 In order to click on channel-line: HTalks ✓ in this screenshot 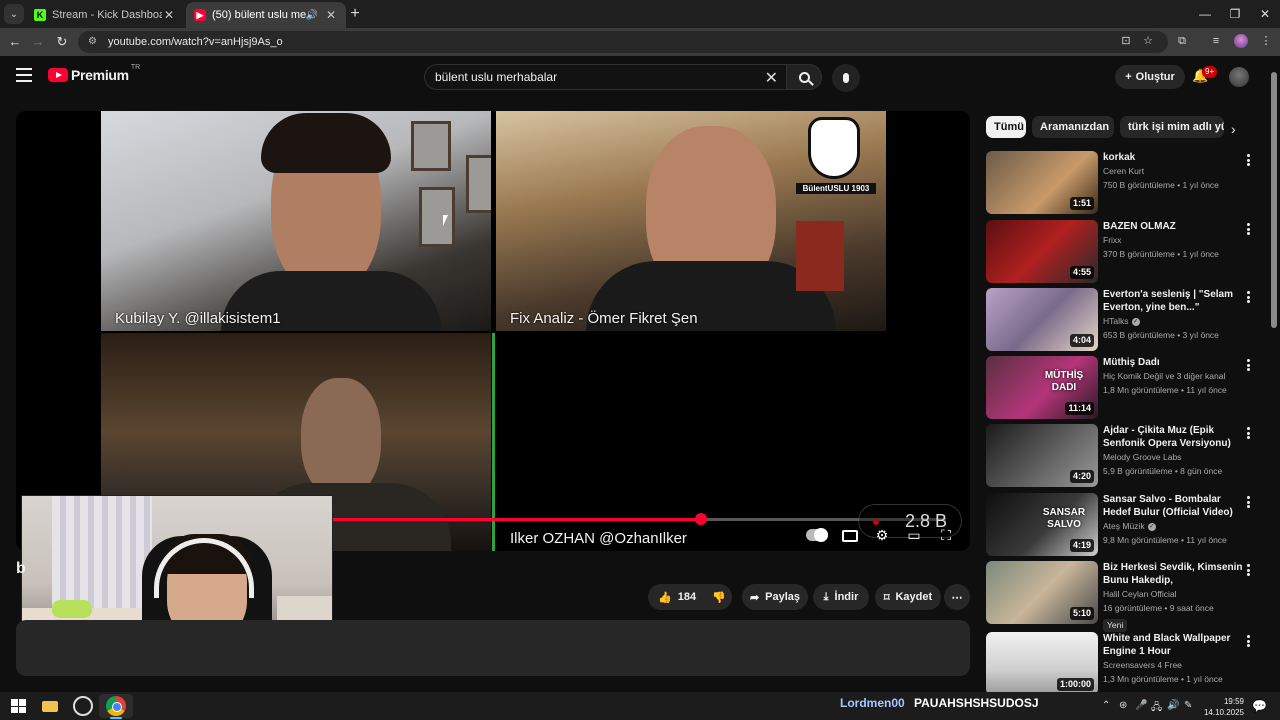, I will do `click(1173, 321)`.